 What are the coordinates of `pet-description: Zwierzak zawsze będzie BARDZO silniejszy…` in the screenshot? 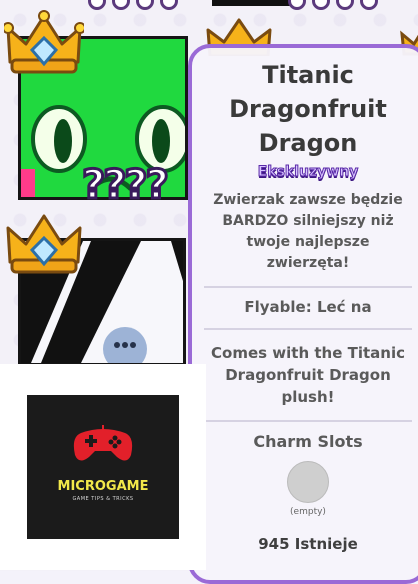 It's located at (308, 231).